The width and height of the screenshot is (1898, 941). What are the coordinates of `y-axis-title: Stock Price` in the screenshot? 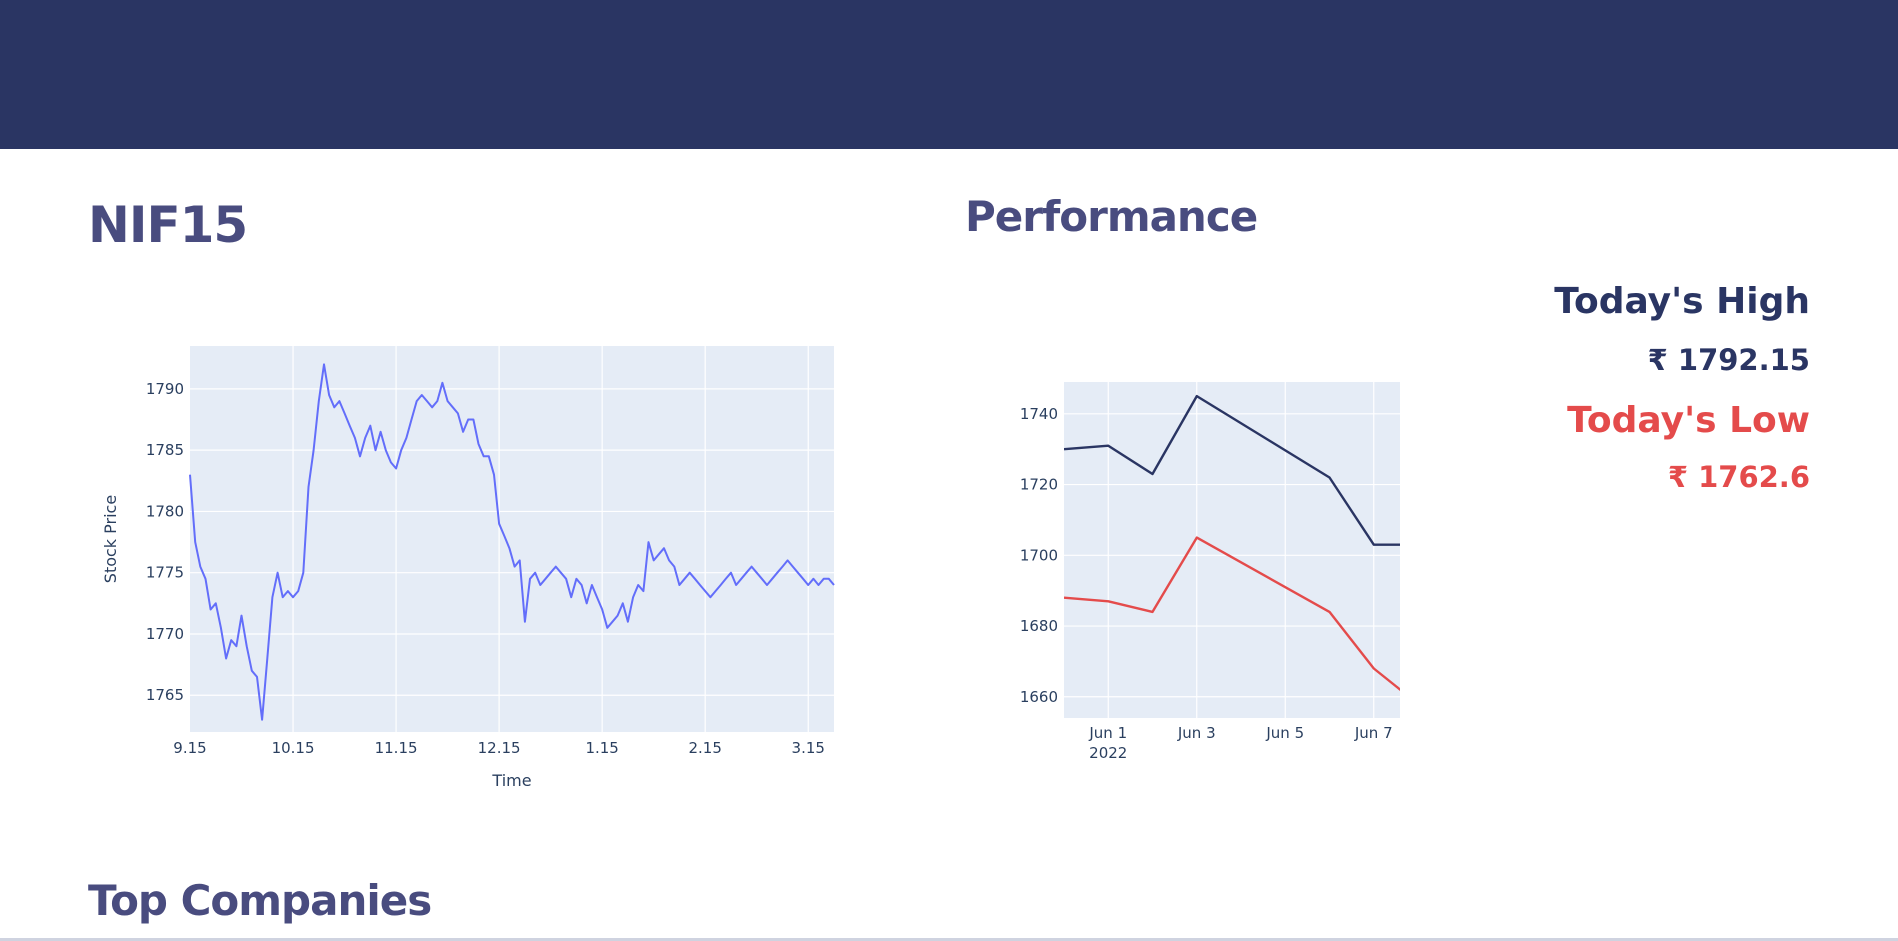 It's located at (110, 539).